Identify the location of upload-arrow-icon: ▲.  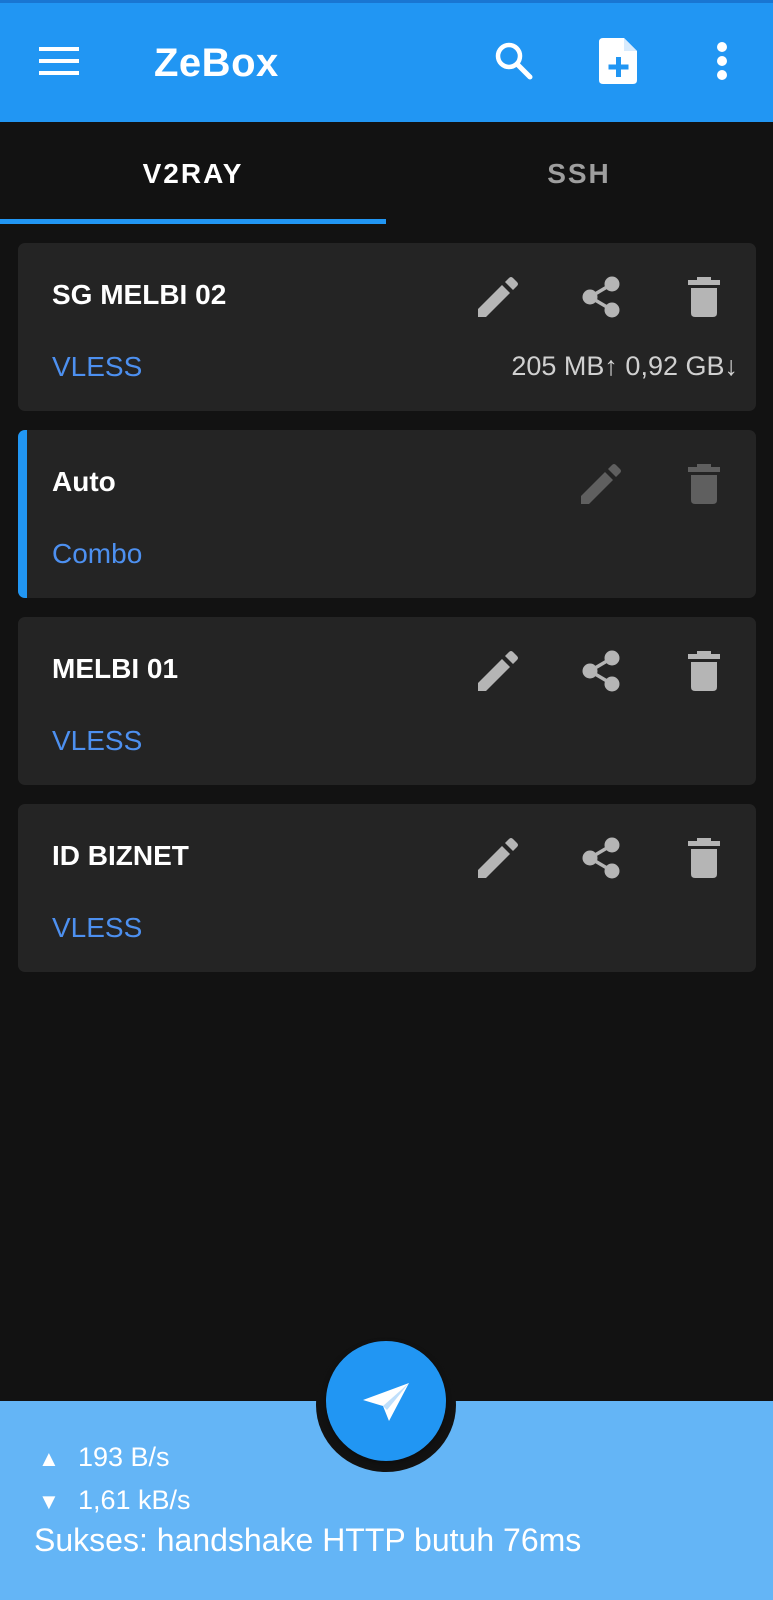
(49, 1458).